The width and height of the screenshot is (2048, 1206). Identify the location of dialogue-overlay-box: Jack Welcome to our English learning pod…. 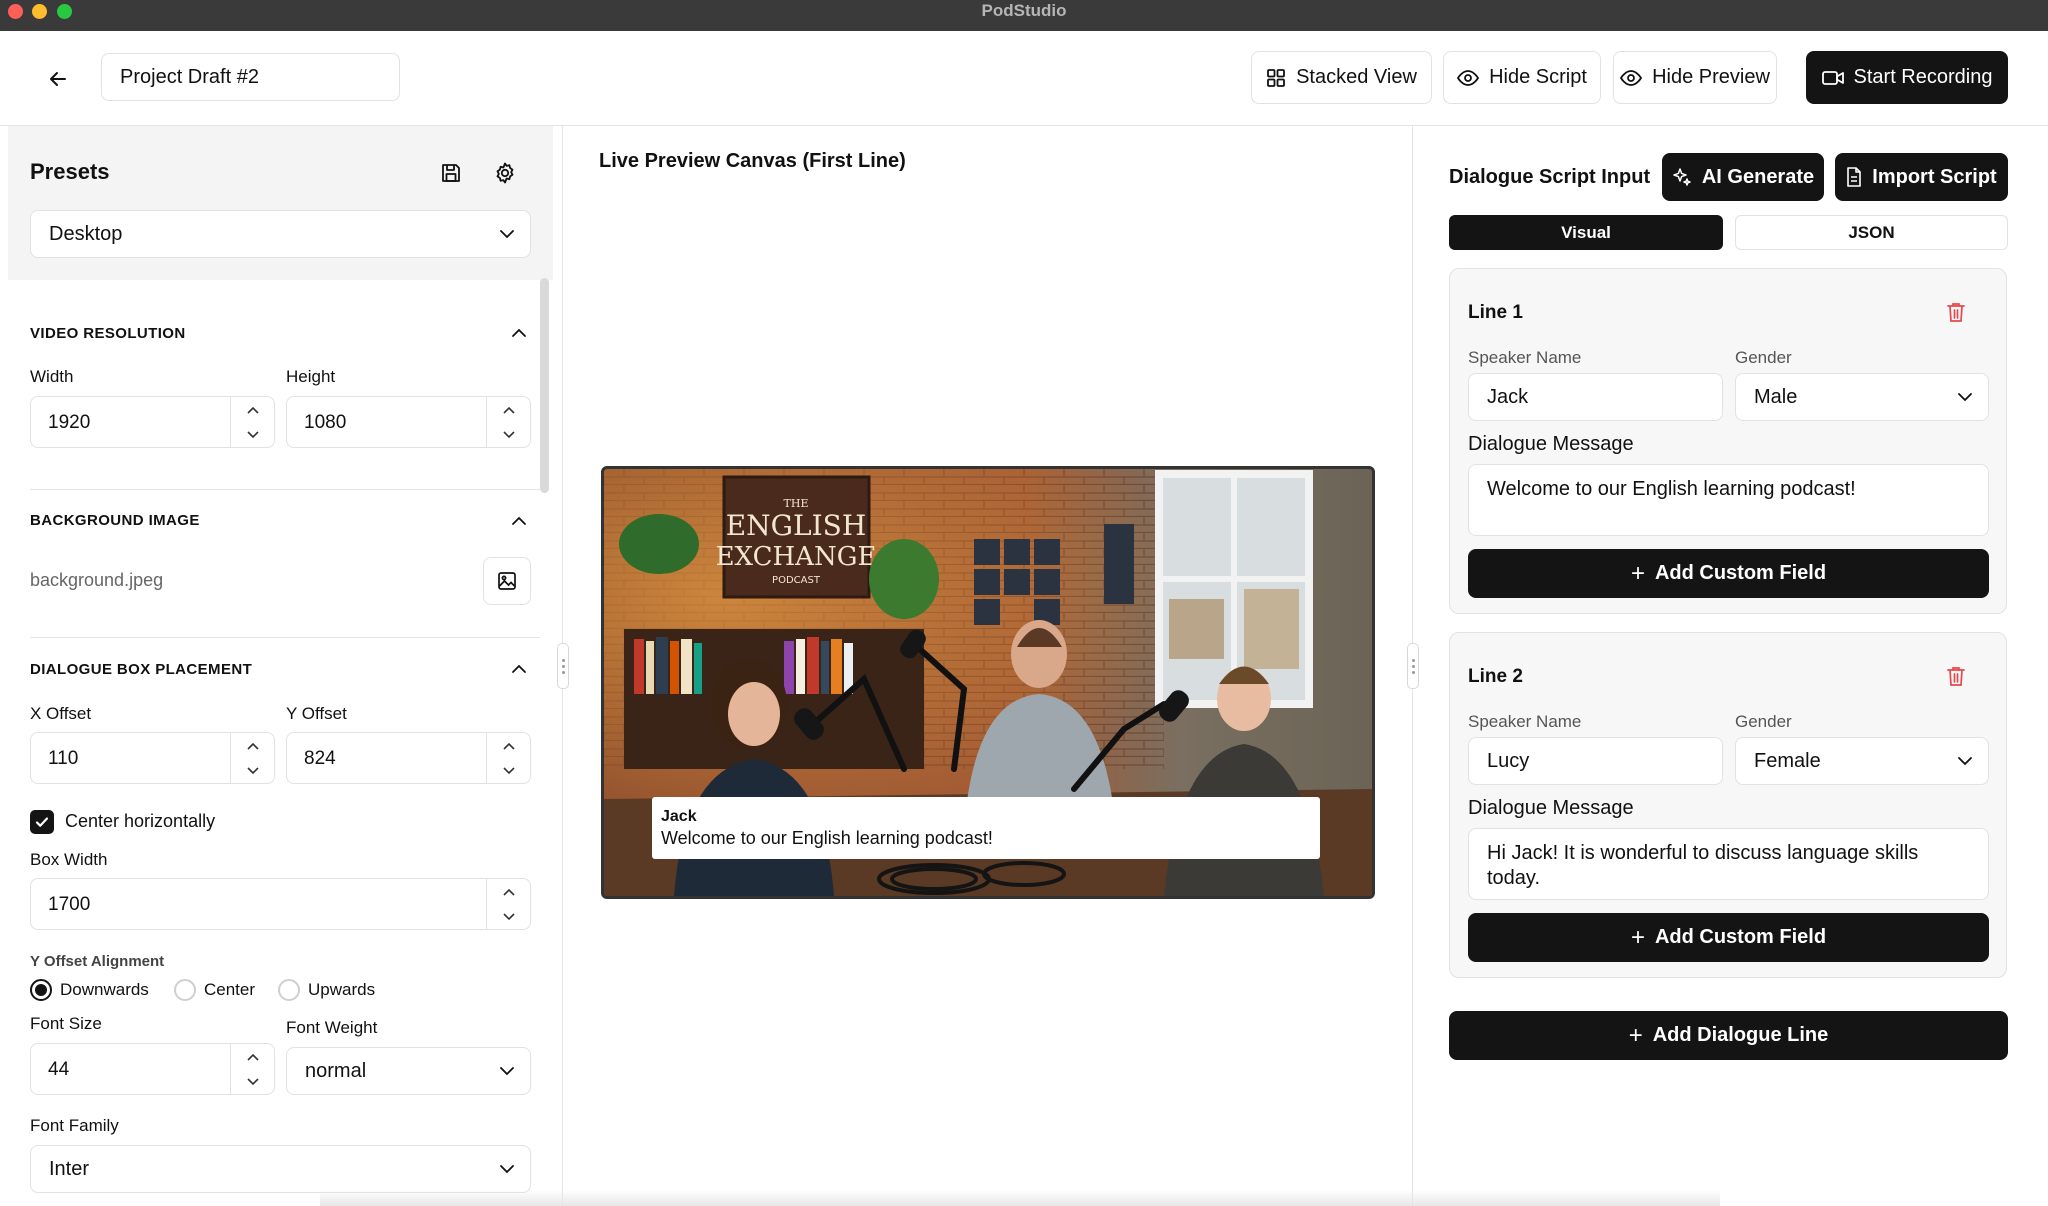
(986, 828).